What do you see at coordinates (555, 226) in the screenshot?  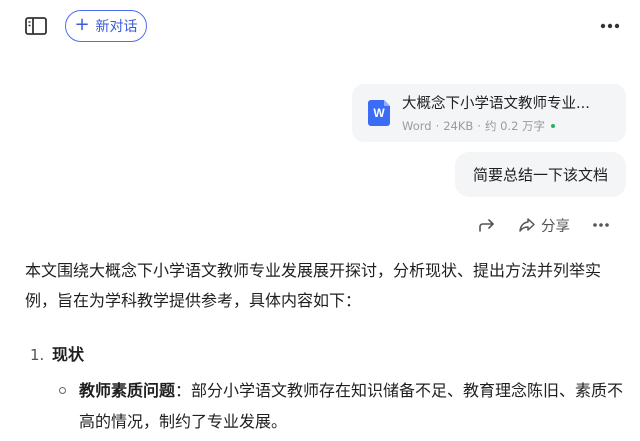 I see `share-label: 分享` at bounding box center [555, 226].